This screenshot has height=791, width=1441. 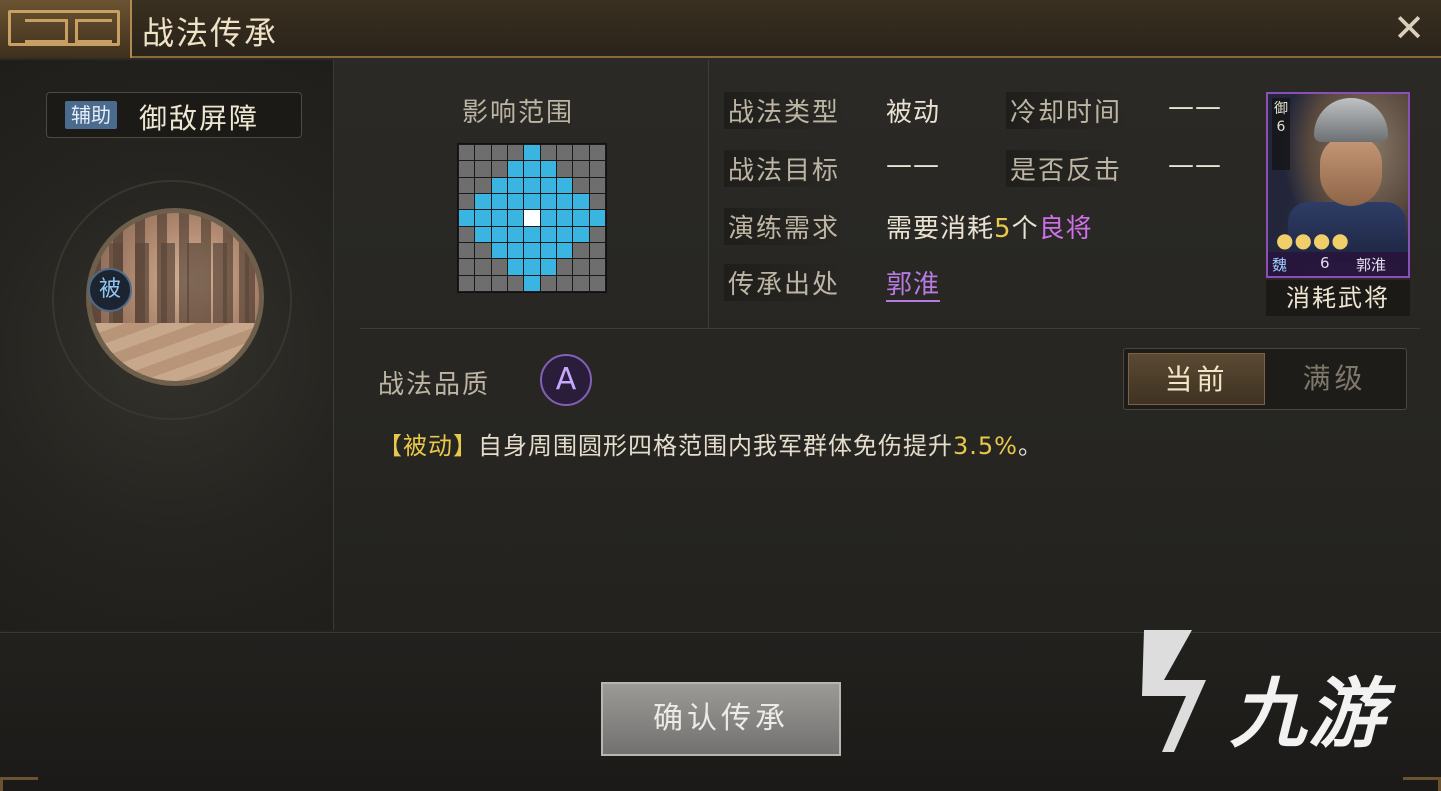 I want to click on drill-label: 演练需求, so click(x=784, y=226).